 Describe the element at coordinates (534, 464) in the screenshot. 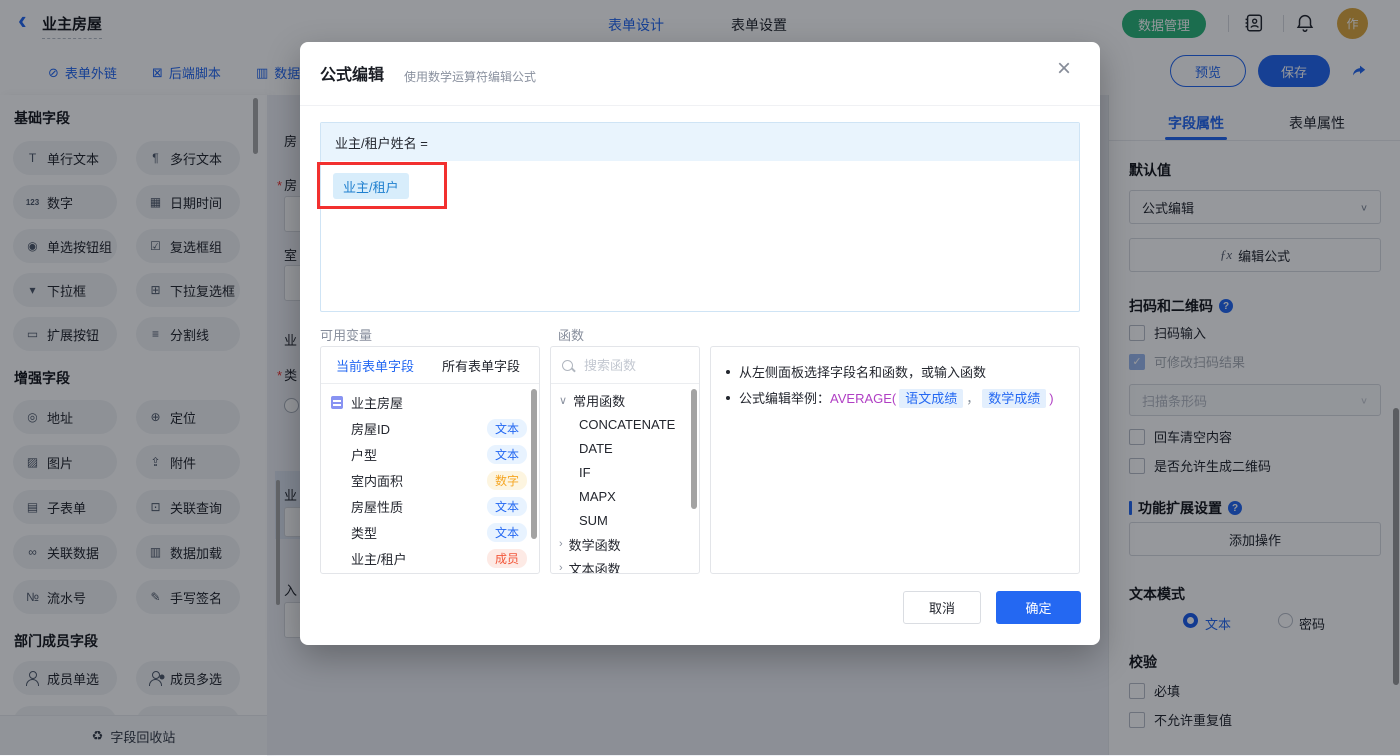

I see `variables-scrollbar` at that location.